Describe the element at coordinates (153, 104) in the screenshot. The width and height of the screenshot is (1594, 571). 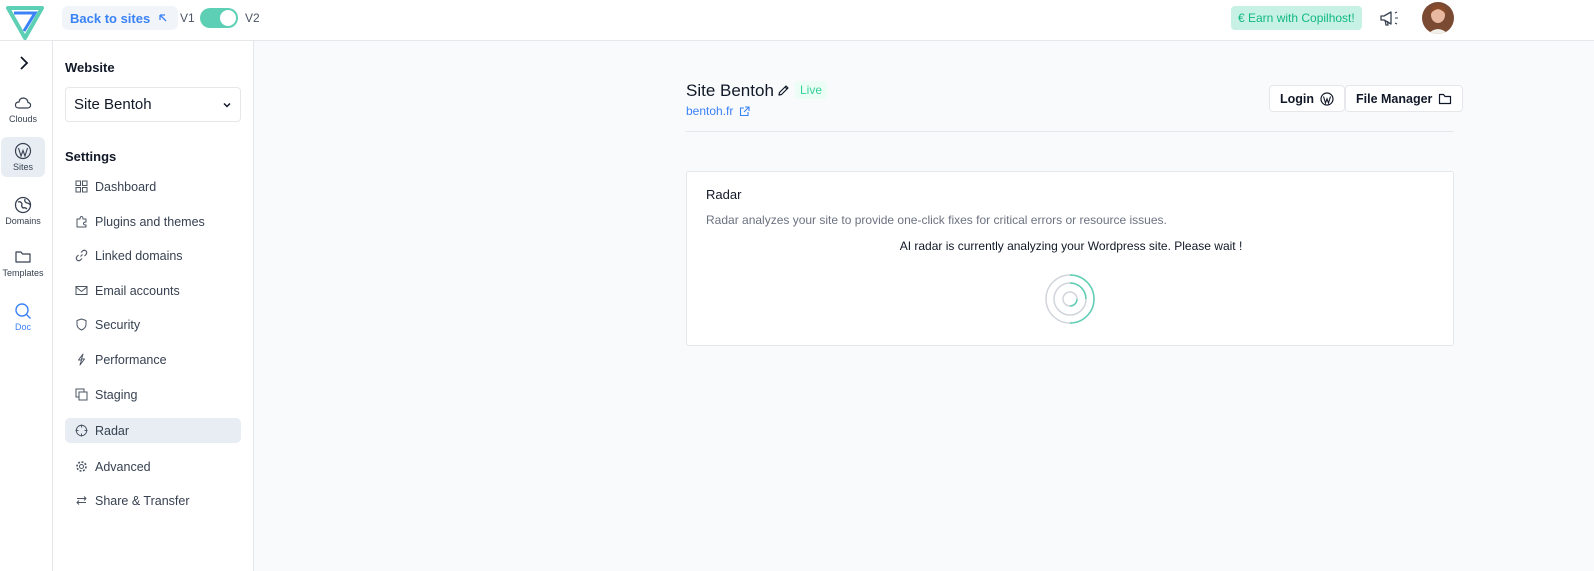
I see `site-select: Site Bentoh` at that location.